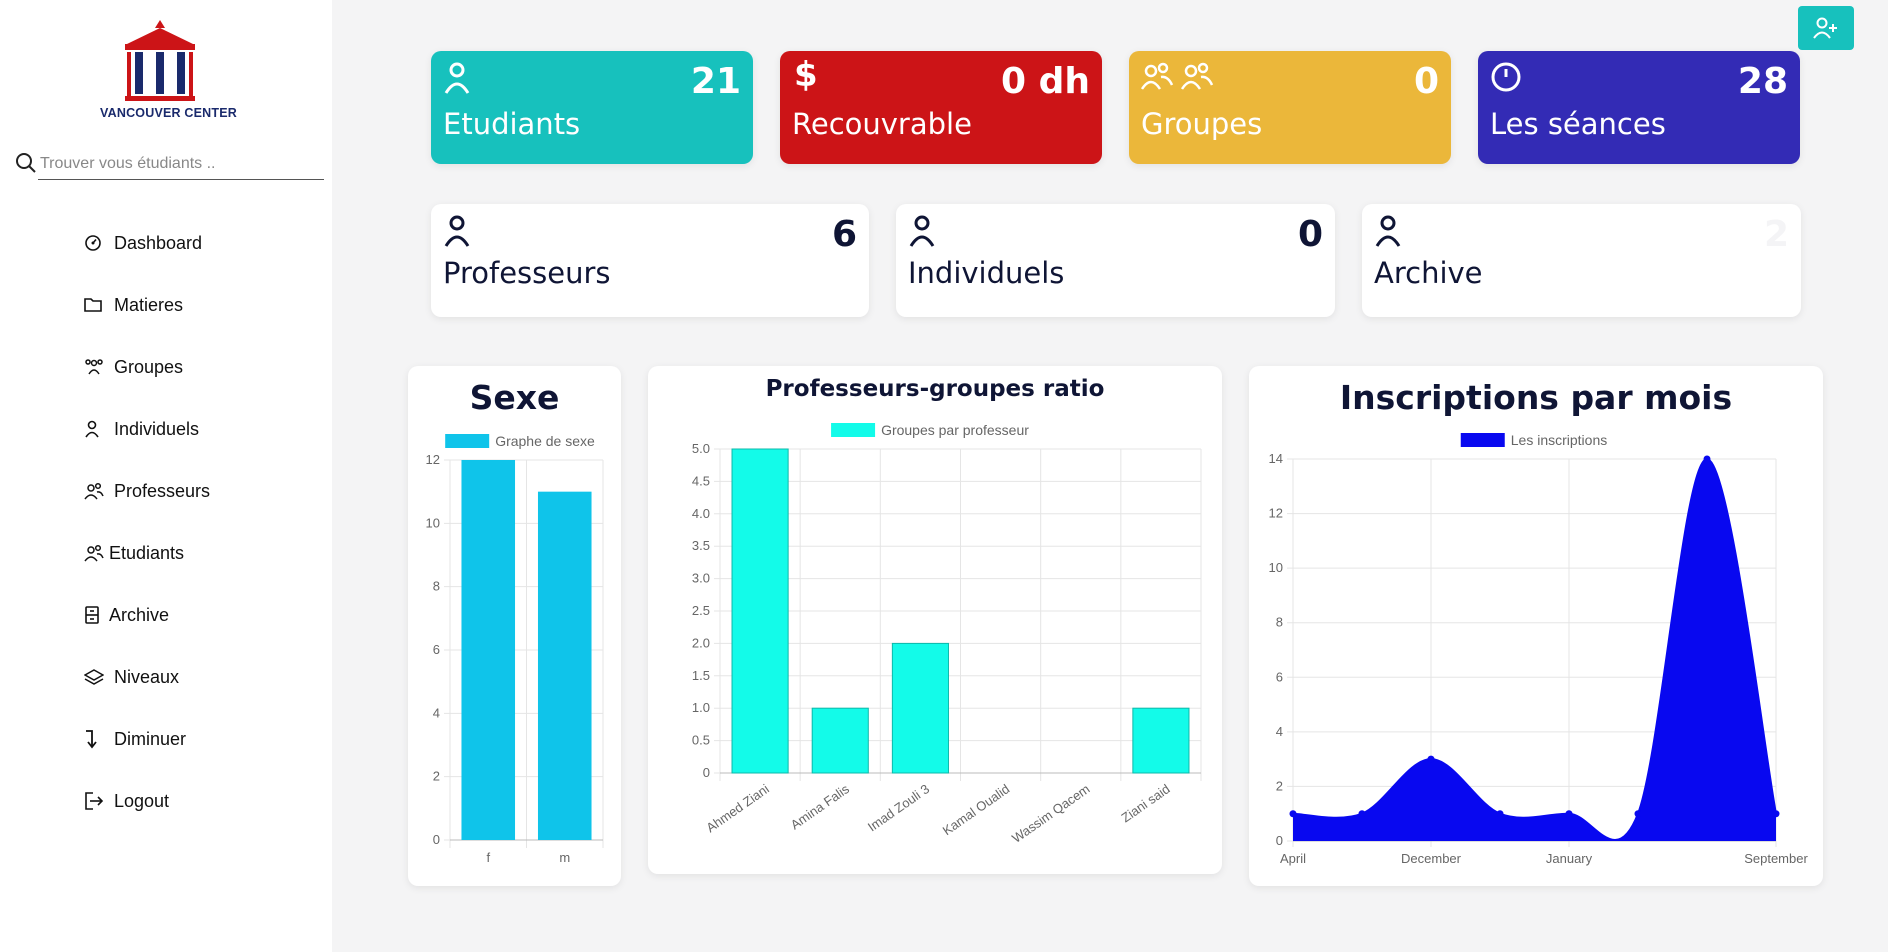 The width and height of the screenshot is (1888, 952). I want to click on x-tick-label: f, so click(488, 857).